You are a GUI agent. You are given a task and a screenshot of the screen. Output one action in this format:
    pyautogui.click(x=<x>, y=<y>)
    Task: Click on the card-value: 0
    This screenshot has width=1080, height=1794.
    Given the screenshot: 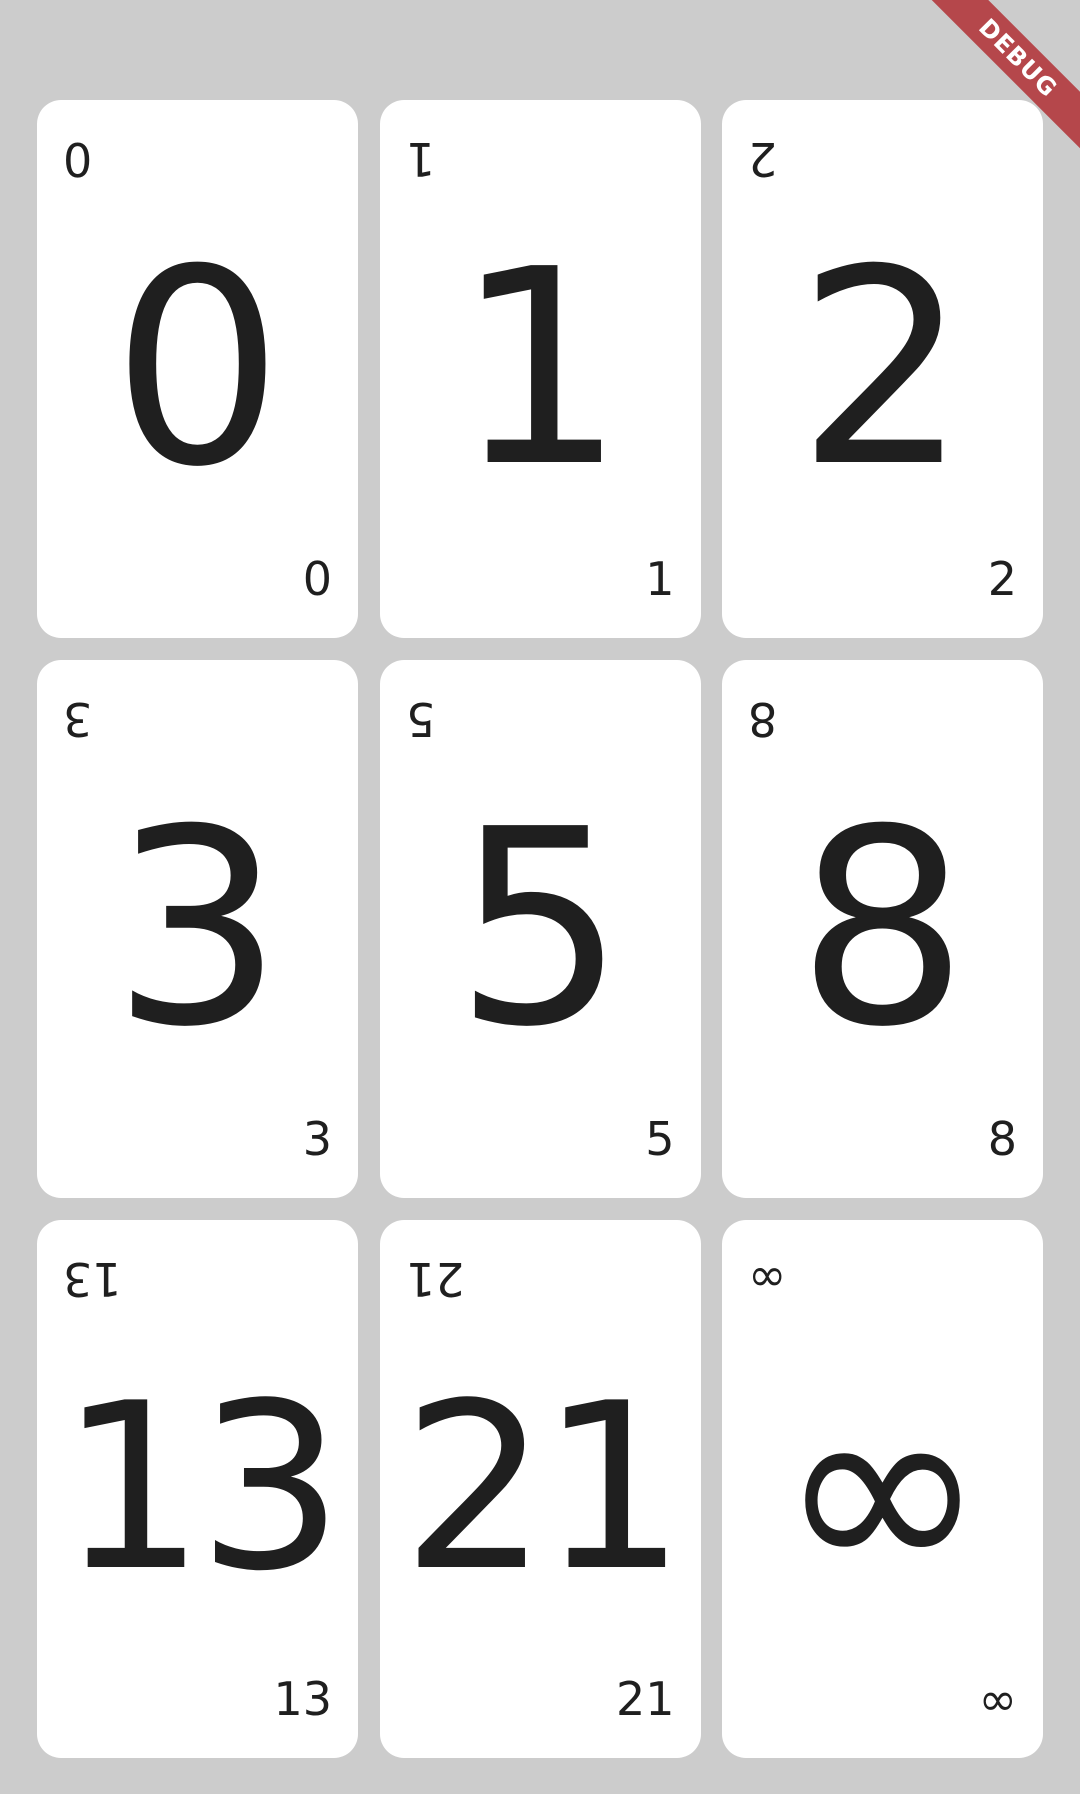 What is the action you would take?
    pyautogui.click(x=197, y=368)
    